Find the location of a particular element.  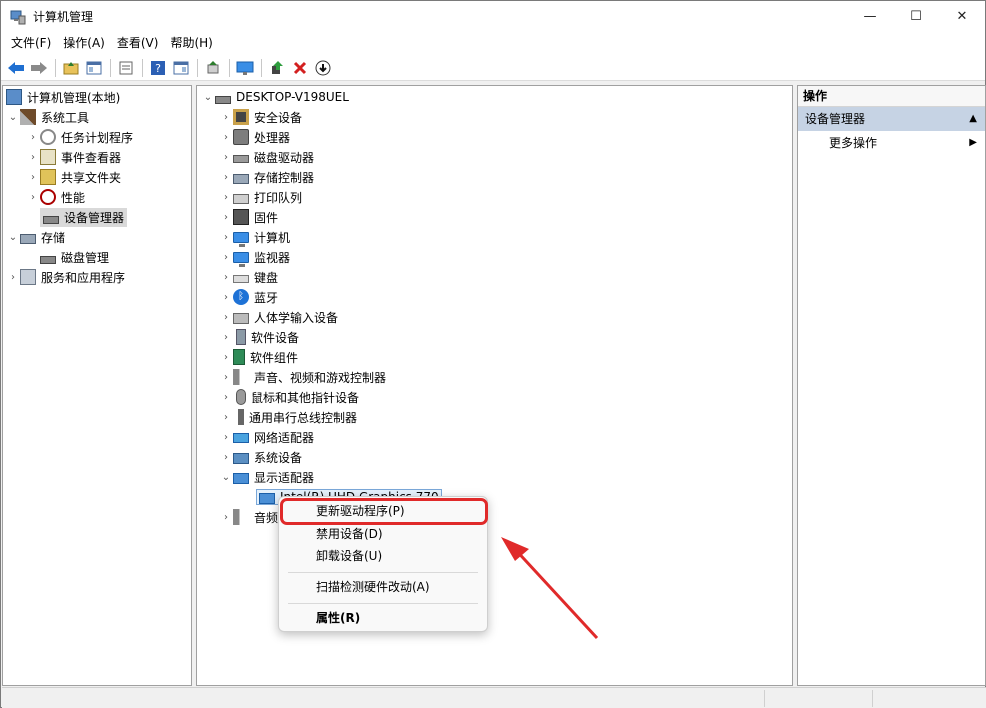

tree-item-disk-management: 磁盘管理 is located at coordinates (74, 257).